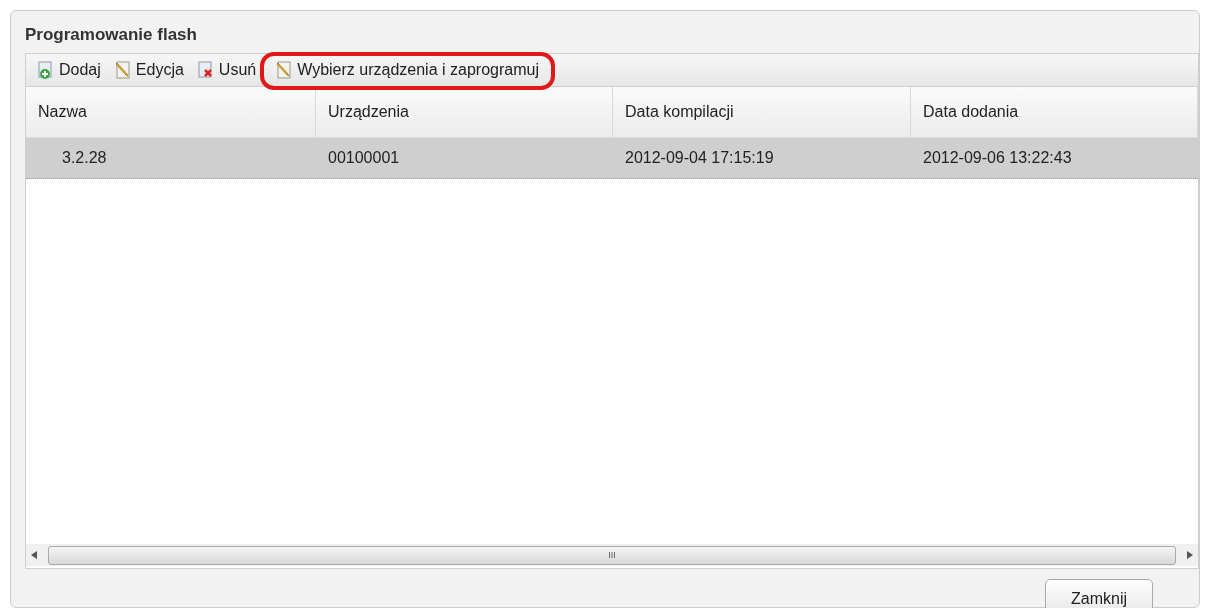  Describe the element at coordinates (364, 158) in the screenshot. I see `table-cell-text: 00100001` at that location.